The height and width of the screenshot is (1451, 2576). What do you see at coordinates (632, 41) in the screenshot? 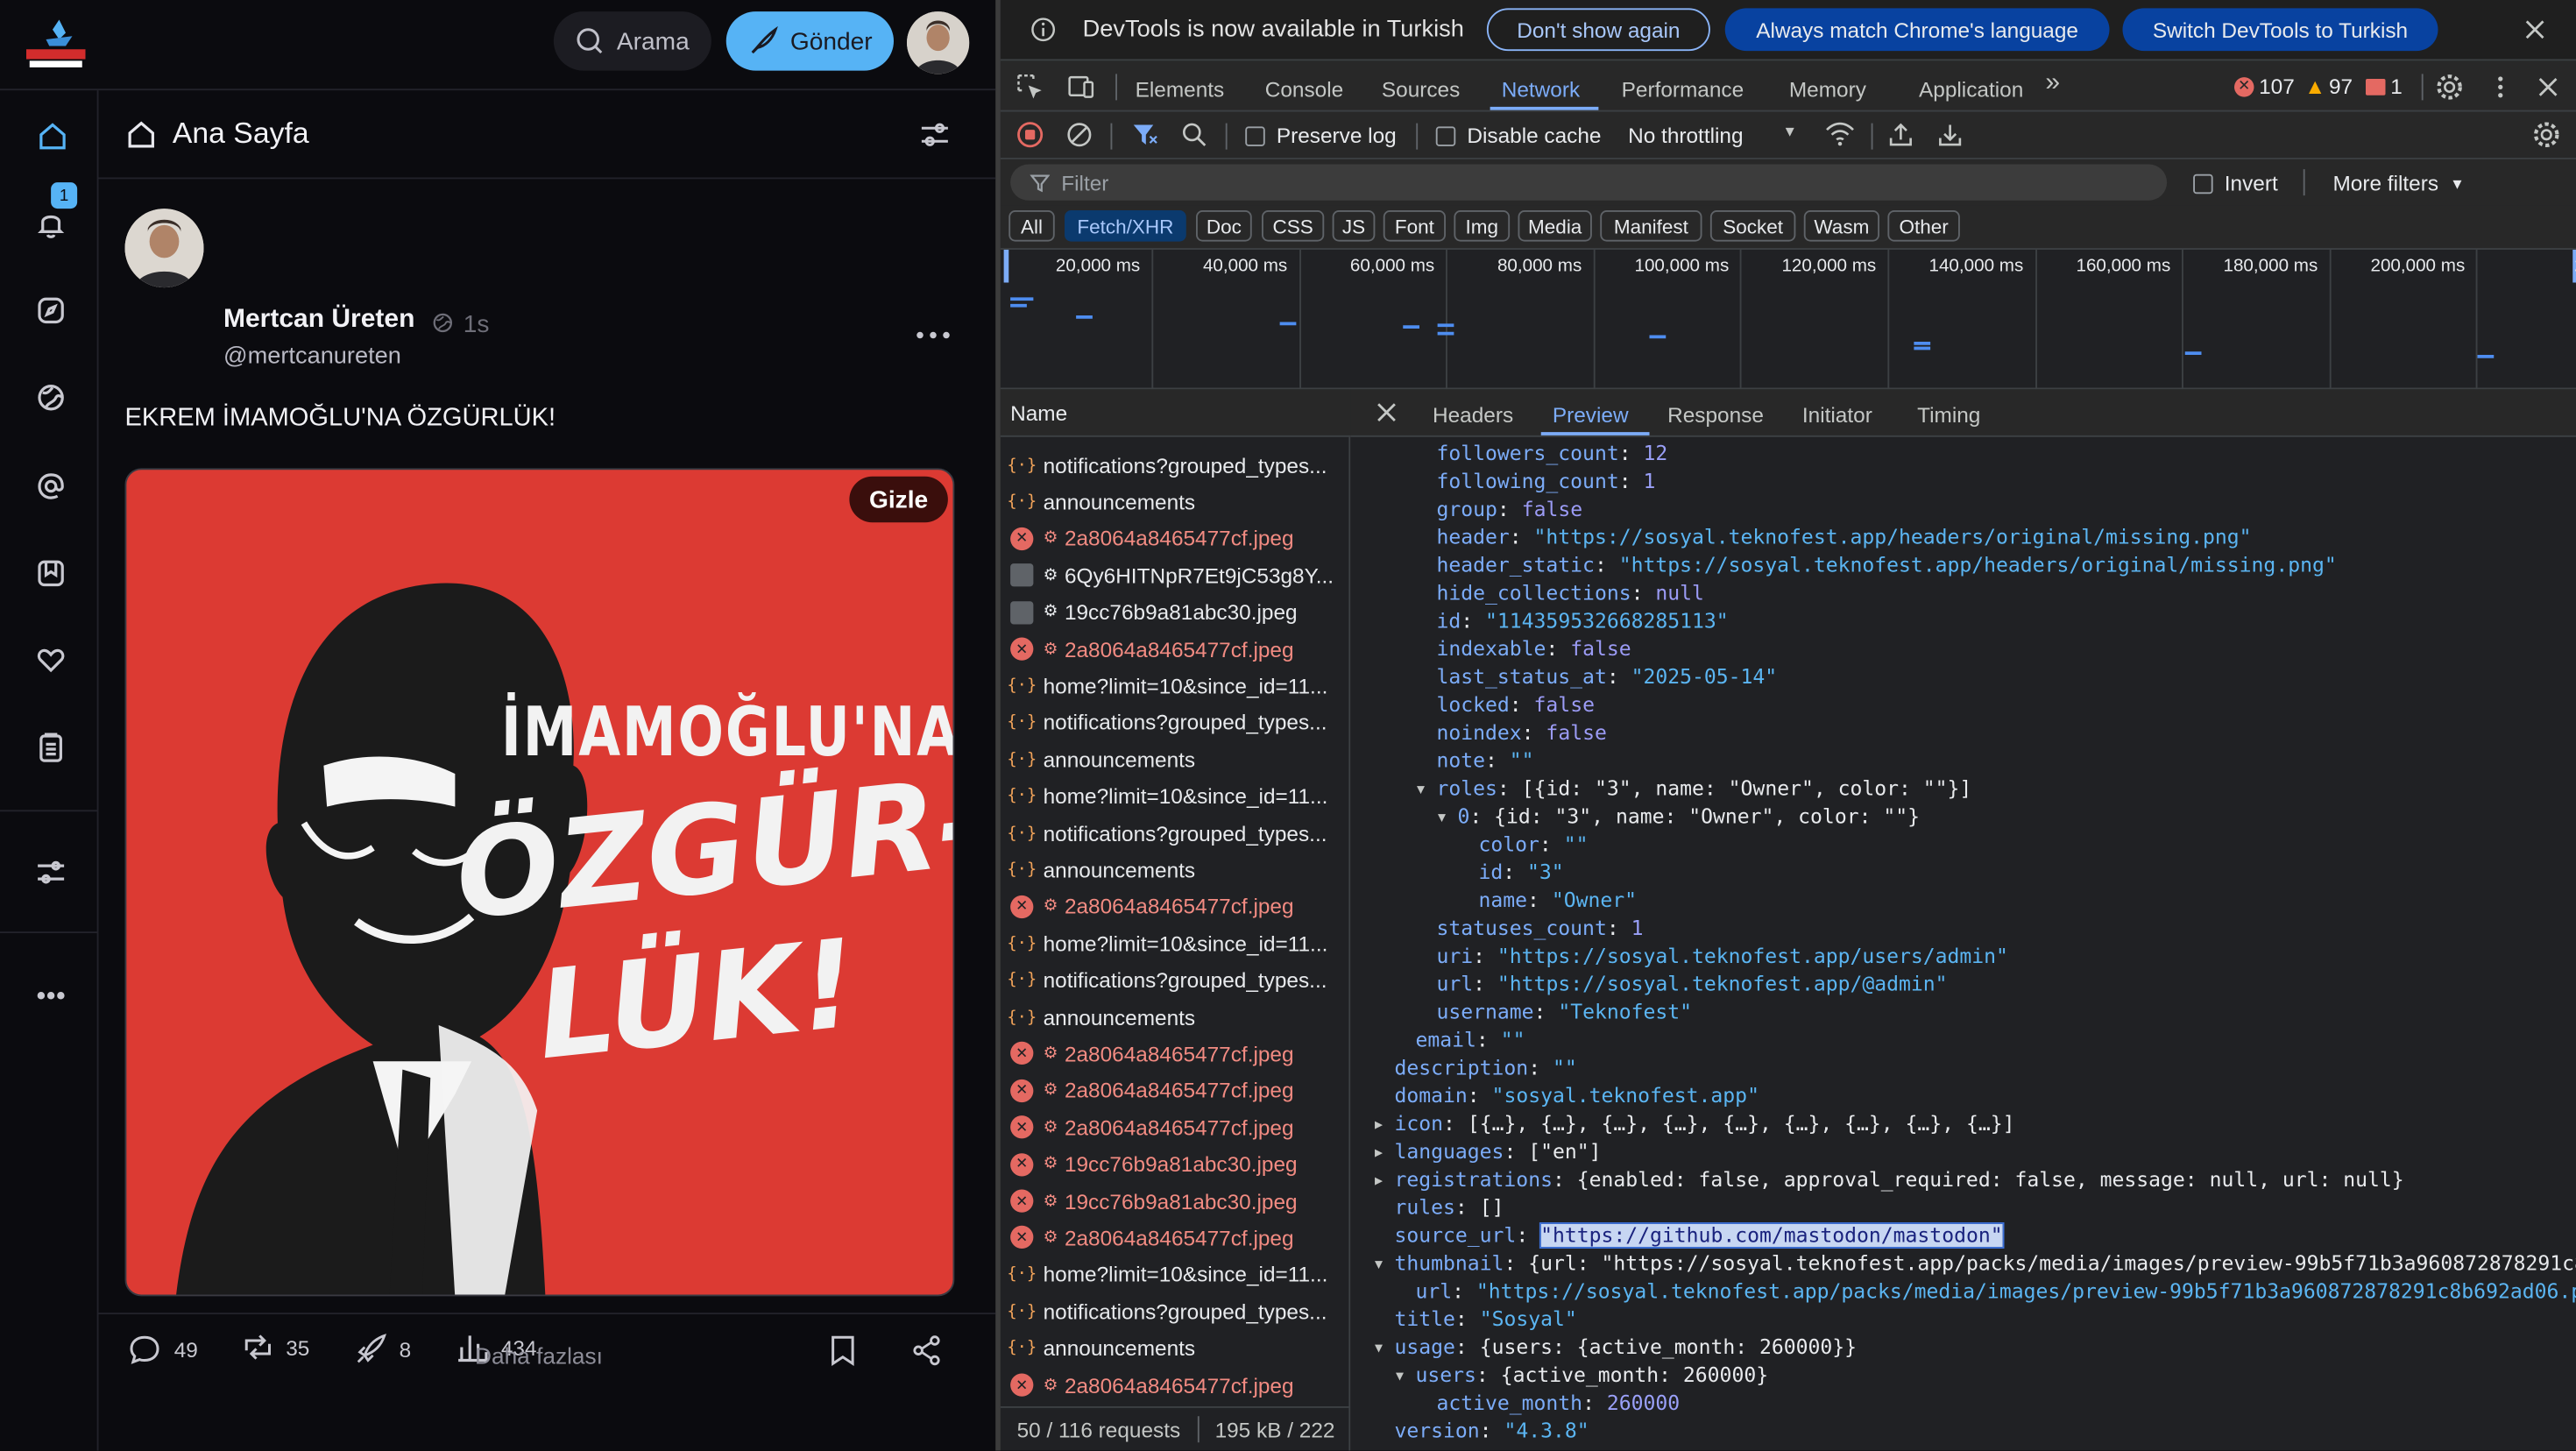
I see `search-button: Arama` at bounding box center [632, 41].